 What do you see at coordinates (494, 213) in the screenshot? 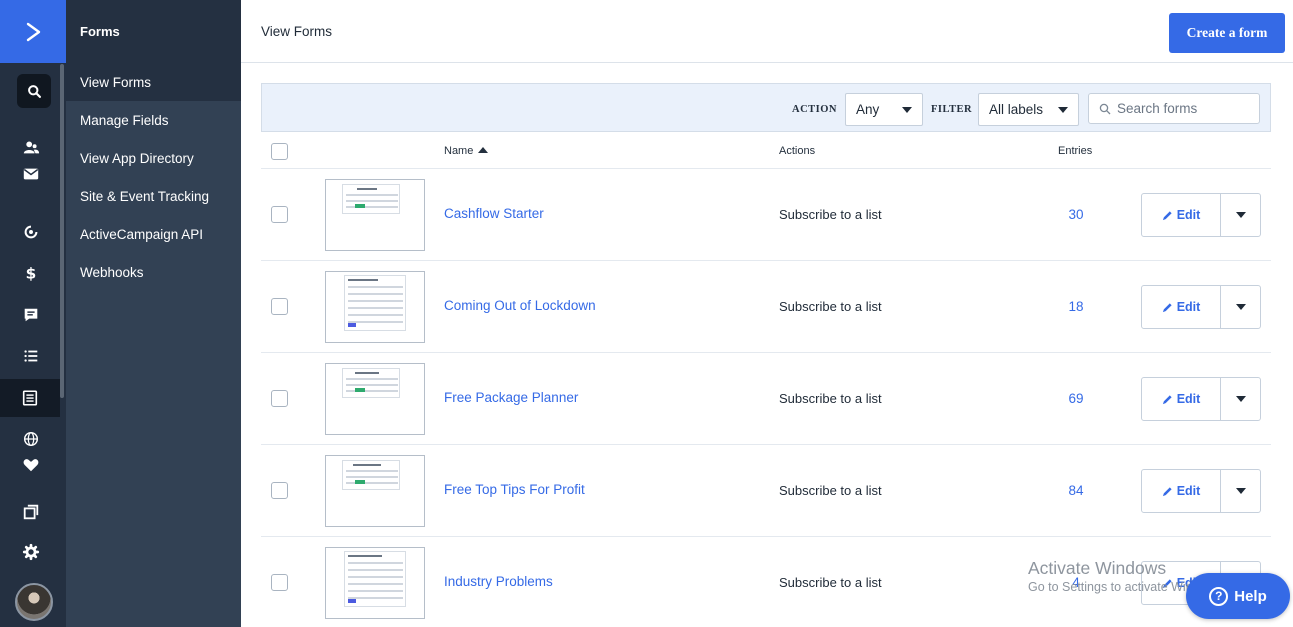
I see `form-name-link: Cashflow Starter` at bounding box center [494, 213].